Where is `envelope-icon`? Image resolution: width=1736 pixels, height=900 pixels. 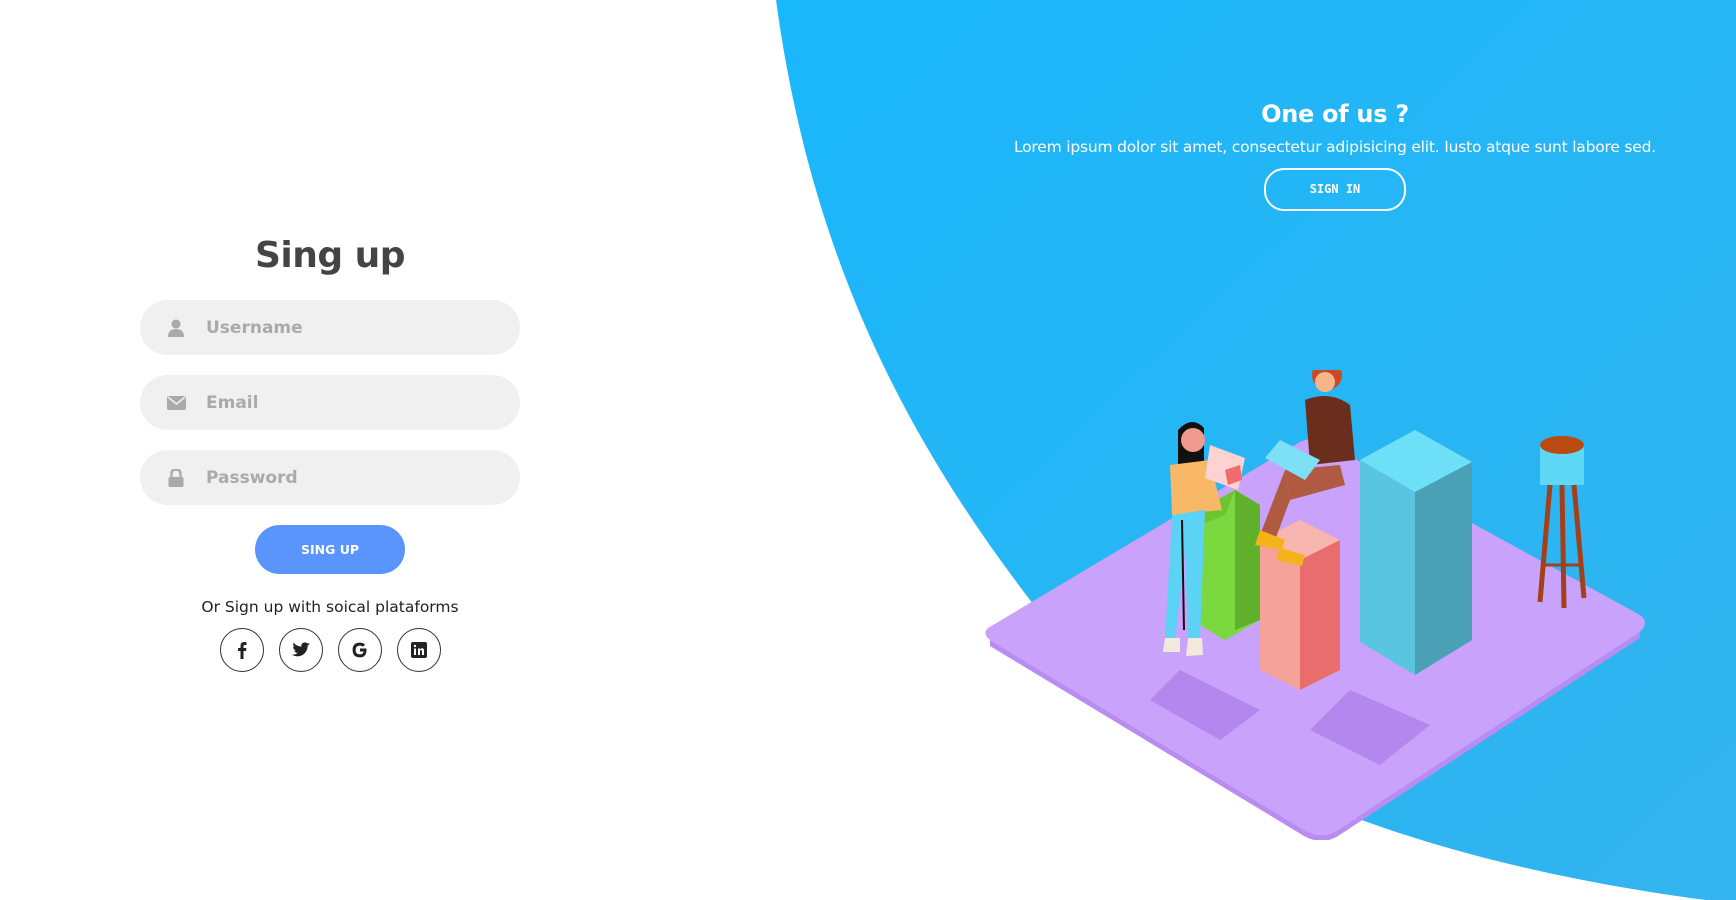 envelope-icon is located at coordinates (176, 403).